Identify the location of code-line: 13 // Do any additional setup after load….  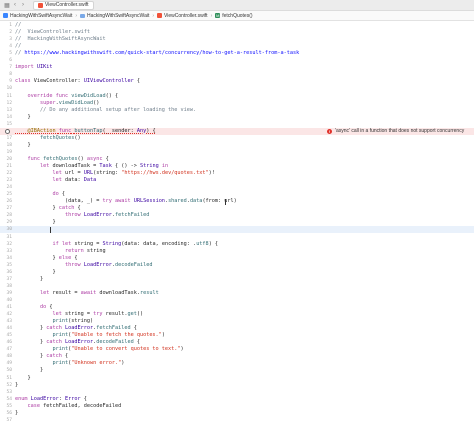
(237, 110).